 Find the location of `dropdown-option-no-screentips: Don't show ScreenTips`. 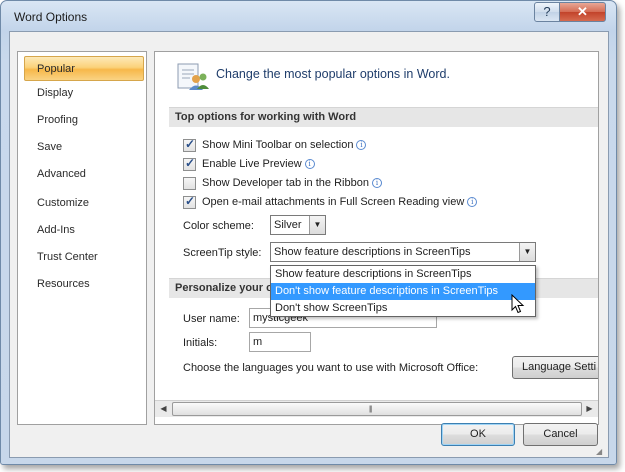

dropdown-option-no-screentips: Don't show ScreenTips is located at coordinates (403, 308).